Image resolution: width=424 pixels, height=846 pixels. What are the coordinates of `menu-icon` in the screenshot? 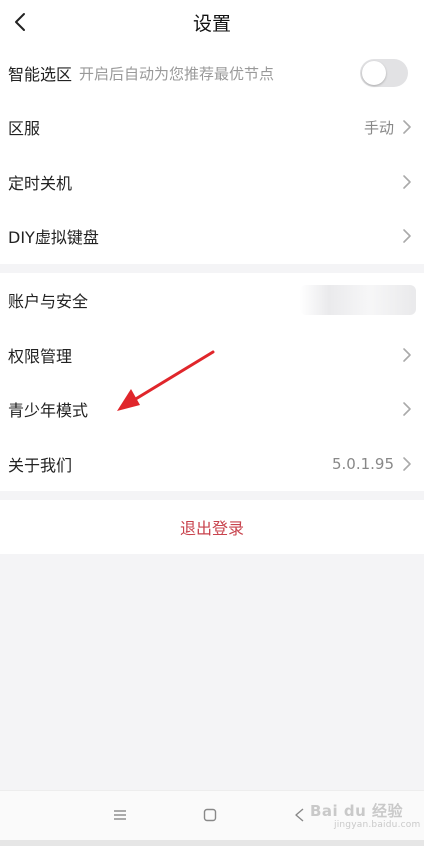 It's located at (120, 815).